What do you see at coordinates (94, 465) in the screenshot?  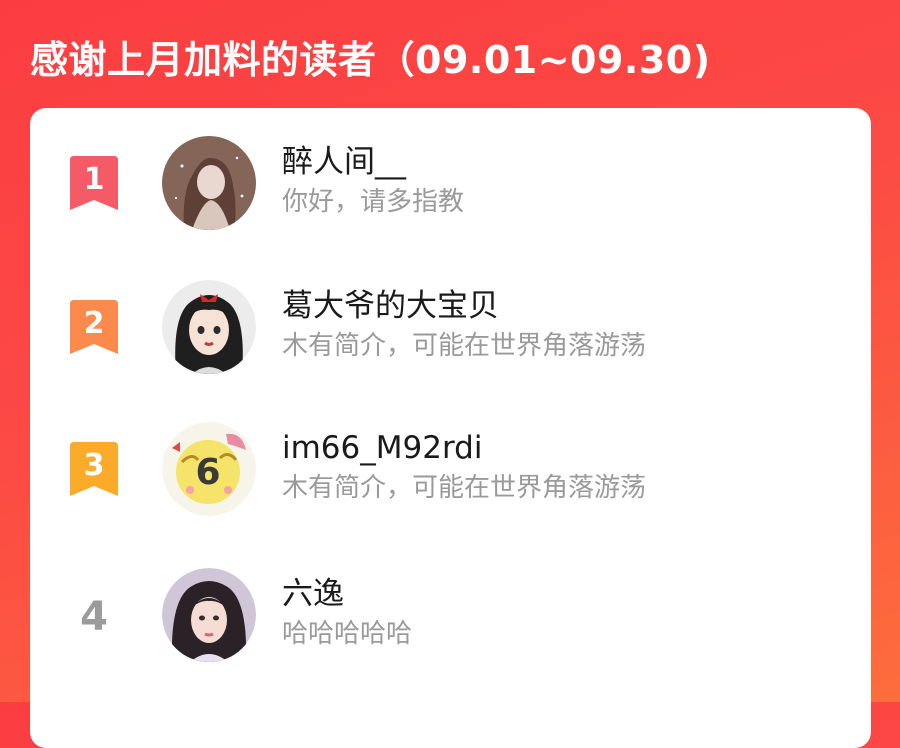 I see `rank-number-3: 3` at bounding box center [94, 465].